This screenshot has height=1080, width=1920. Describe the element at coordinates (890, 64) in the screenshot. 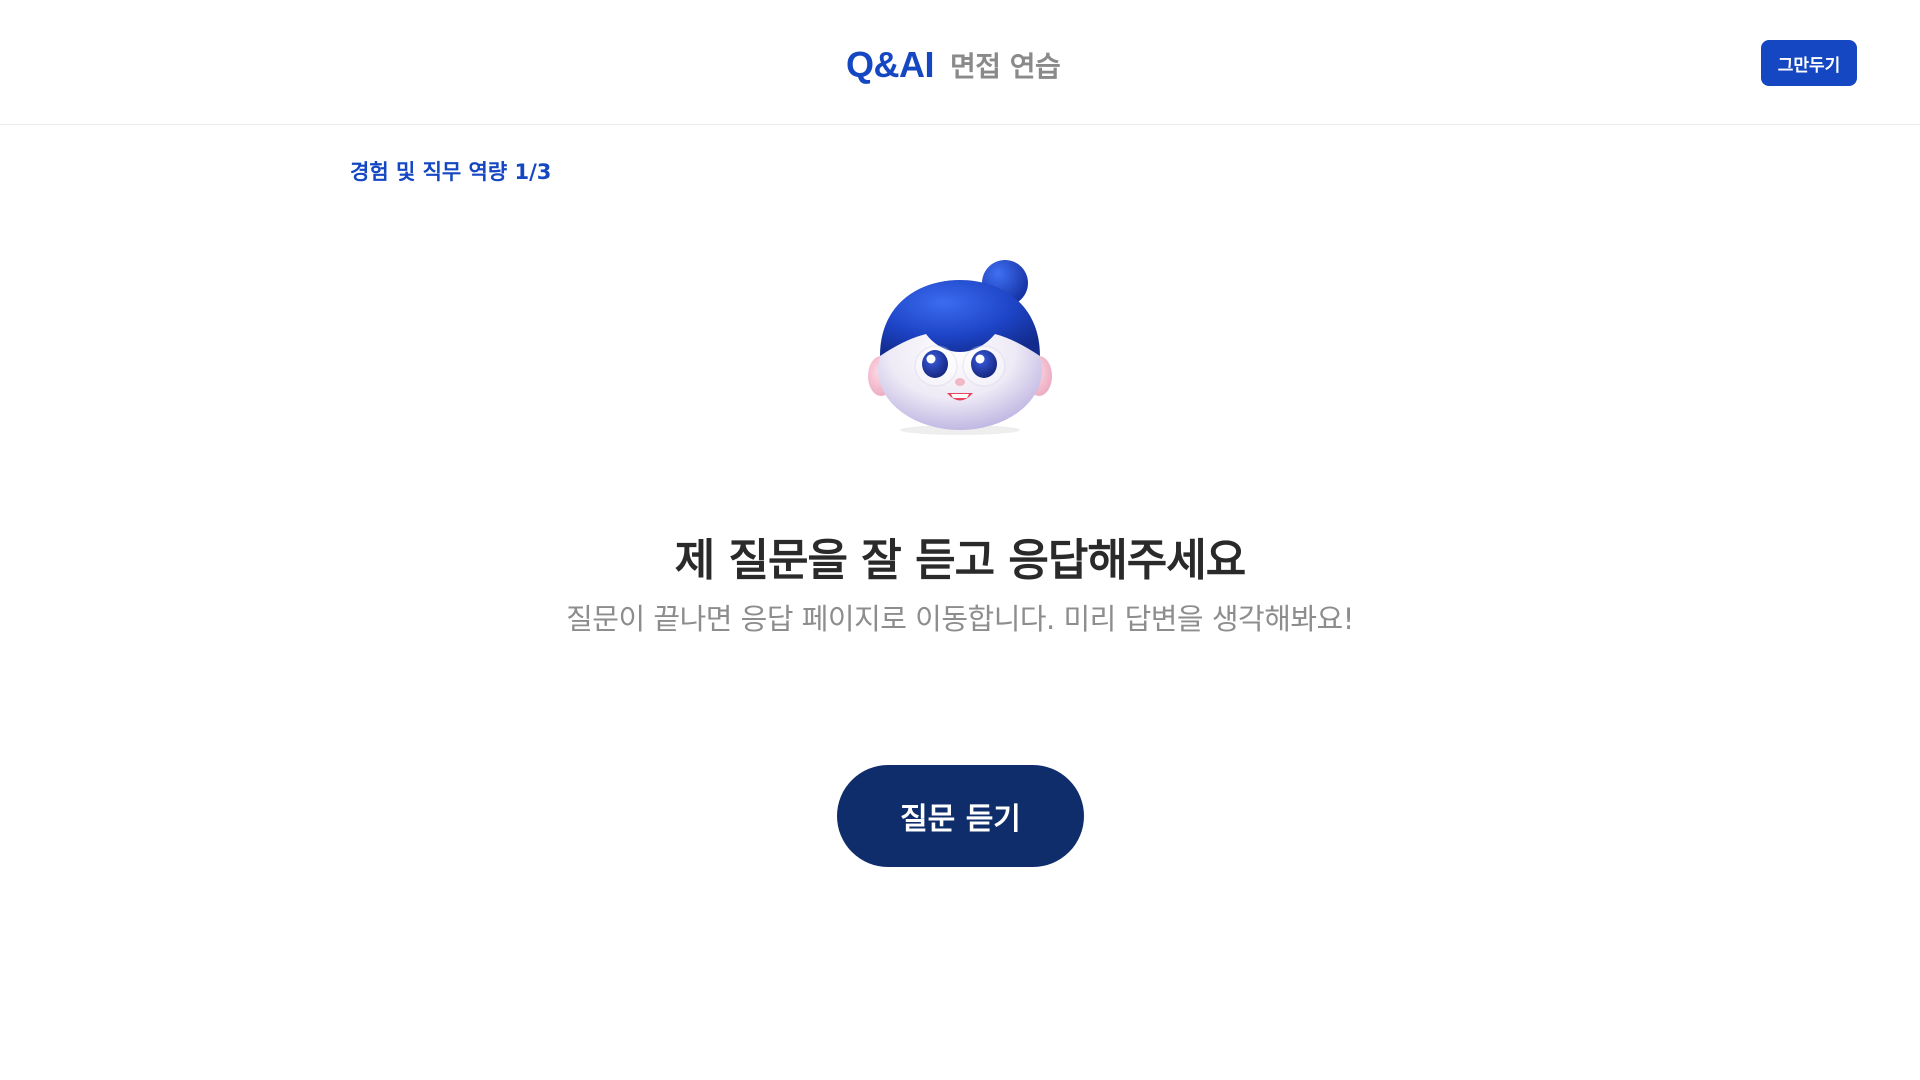

I see `brand-logo: Q&AI` at that location.